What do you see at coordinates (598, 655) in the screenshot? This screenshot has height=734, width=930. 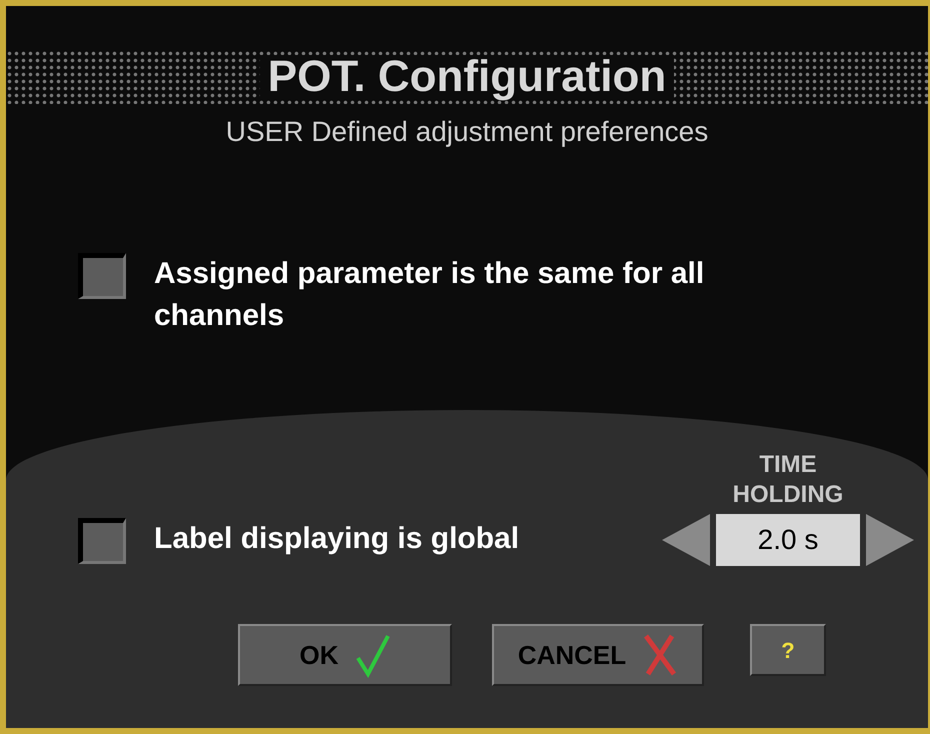 I see `cancel-button: CANCEL` at bounding box center [598, 655].